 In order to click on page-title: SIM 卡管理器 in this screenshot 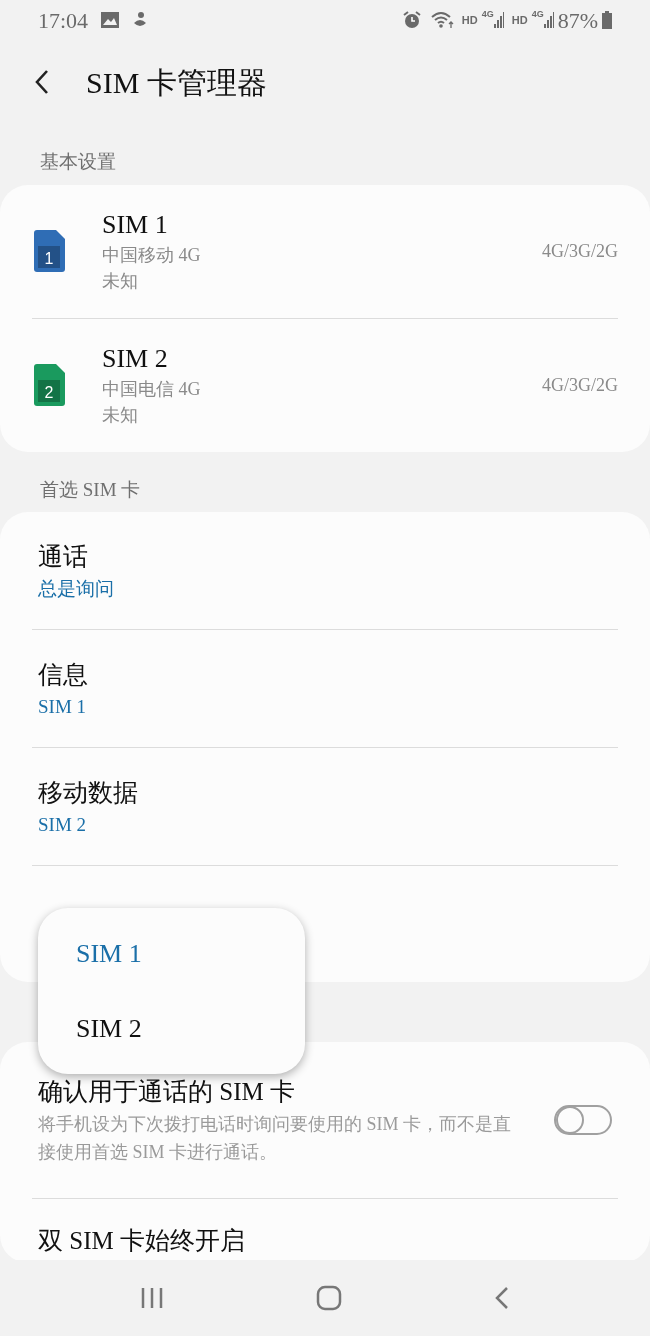, I will do `click(176, 82)`.